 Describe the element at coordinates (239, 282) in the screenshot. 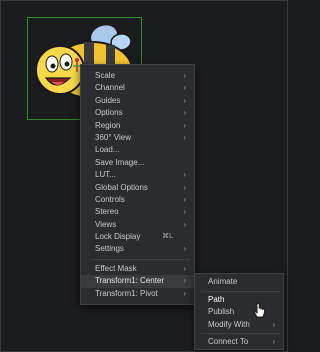

I see `submenu-item-animate: Animate` at that location.